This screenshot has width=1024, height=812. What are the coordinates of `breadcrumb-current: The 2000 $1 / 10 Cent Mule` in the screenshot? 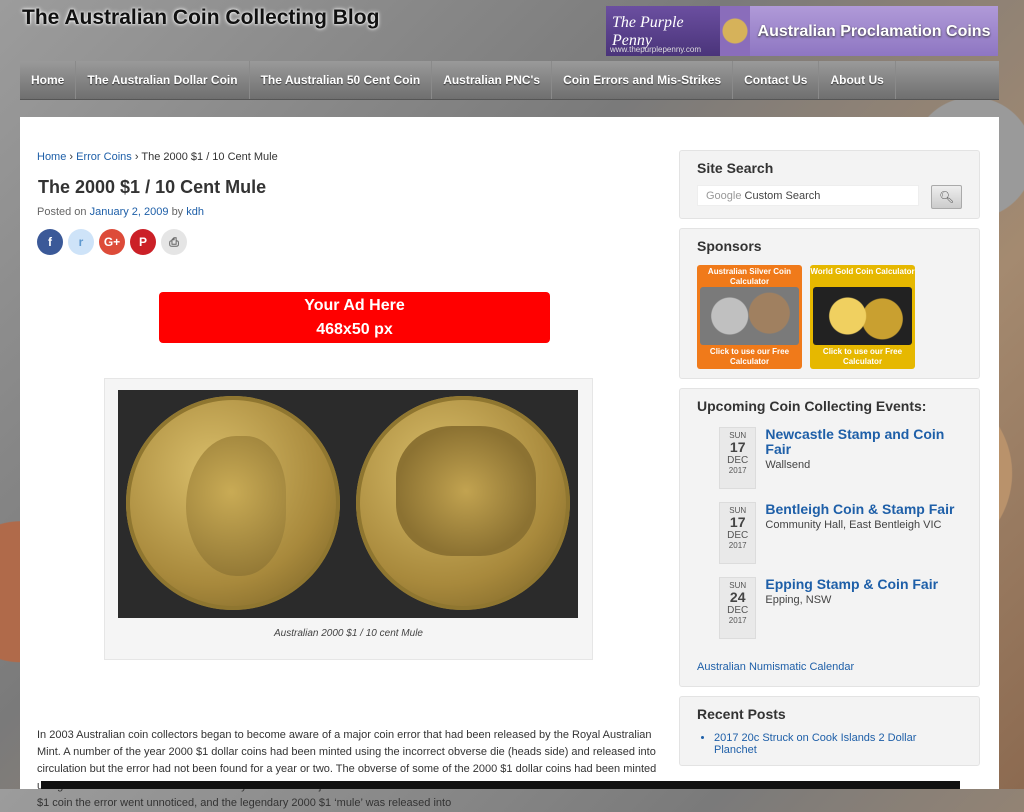 It's located at (209, 157).